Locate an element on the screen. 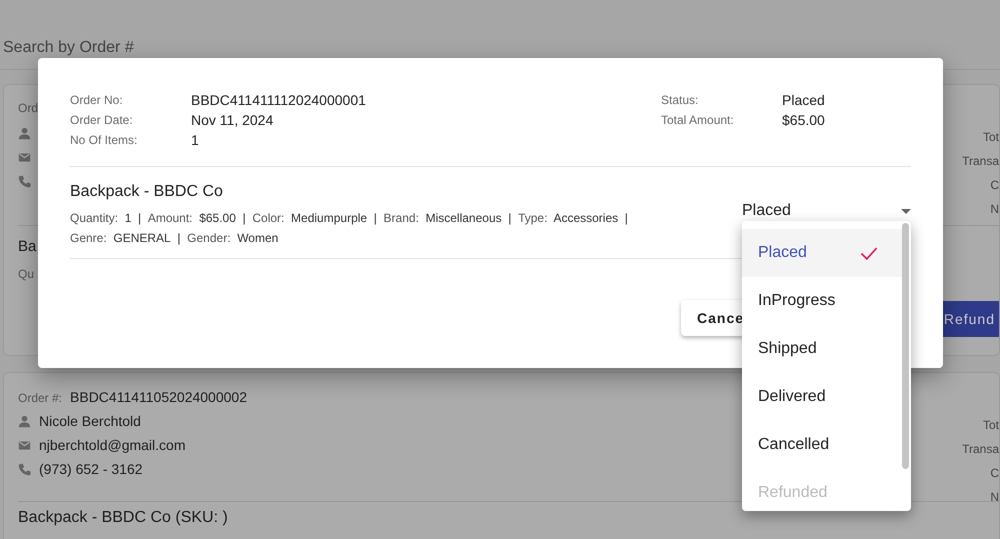  status-select: Placed is located at coordinates (826, 211).